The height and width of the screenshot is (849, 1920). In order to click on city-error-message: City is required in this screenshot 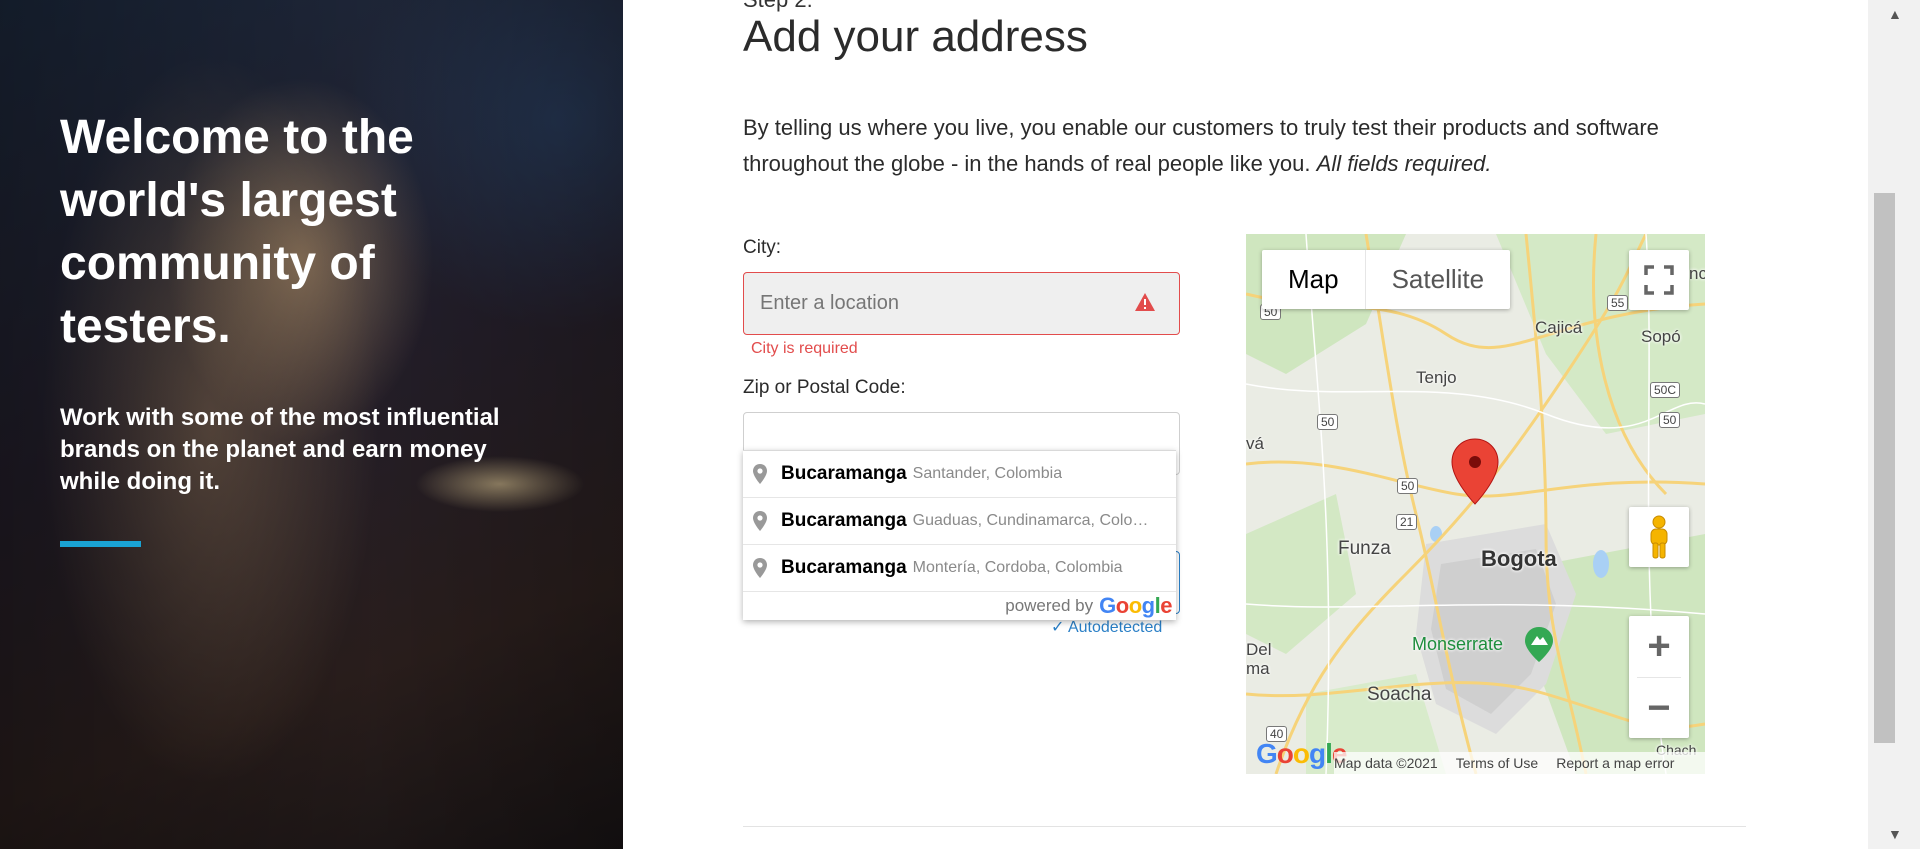, I will do `click(804, 348)`.